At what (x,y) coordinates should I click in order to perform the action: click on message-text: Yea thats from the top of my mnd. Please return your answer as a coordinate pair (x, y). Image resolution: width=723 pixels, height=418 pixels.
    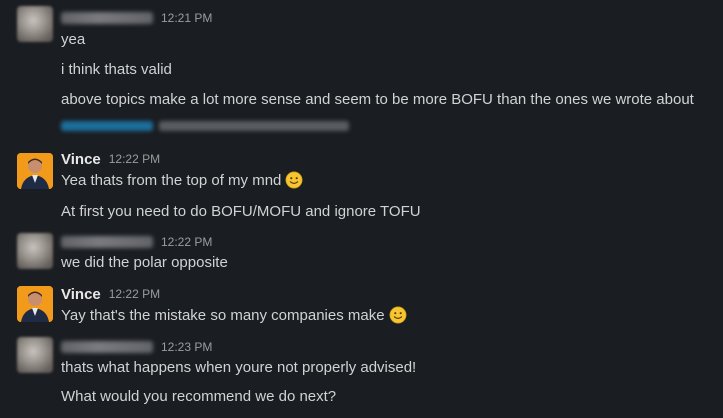
    Looking at the image, I should click on (182, 180).